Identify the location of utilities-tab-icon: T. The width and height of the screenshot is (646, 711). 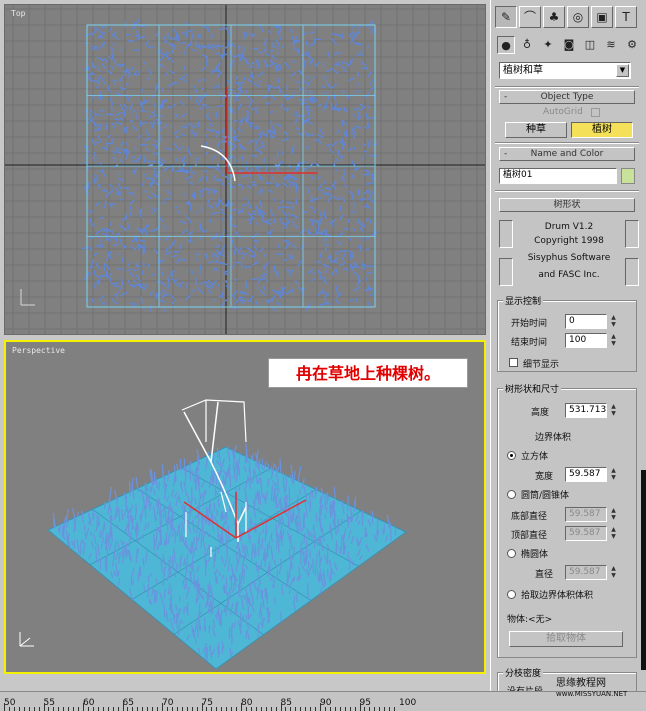
(626, 17).